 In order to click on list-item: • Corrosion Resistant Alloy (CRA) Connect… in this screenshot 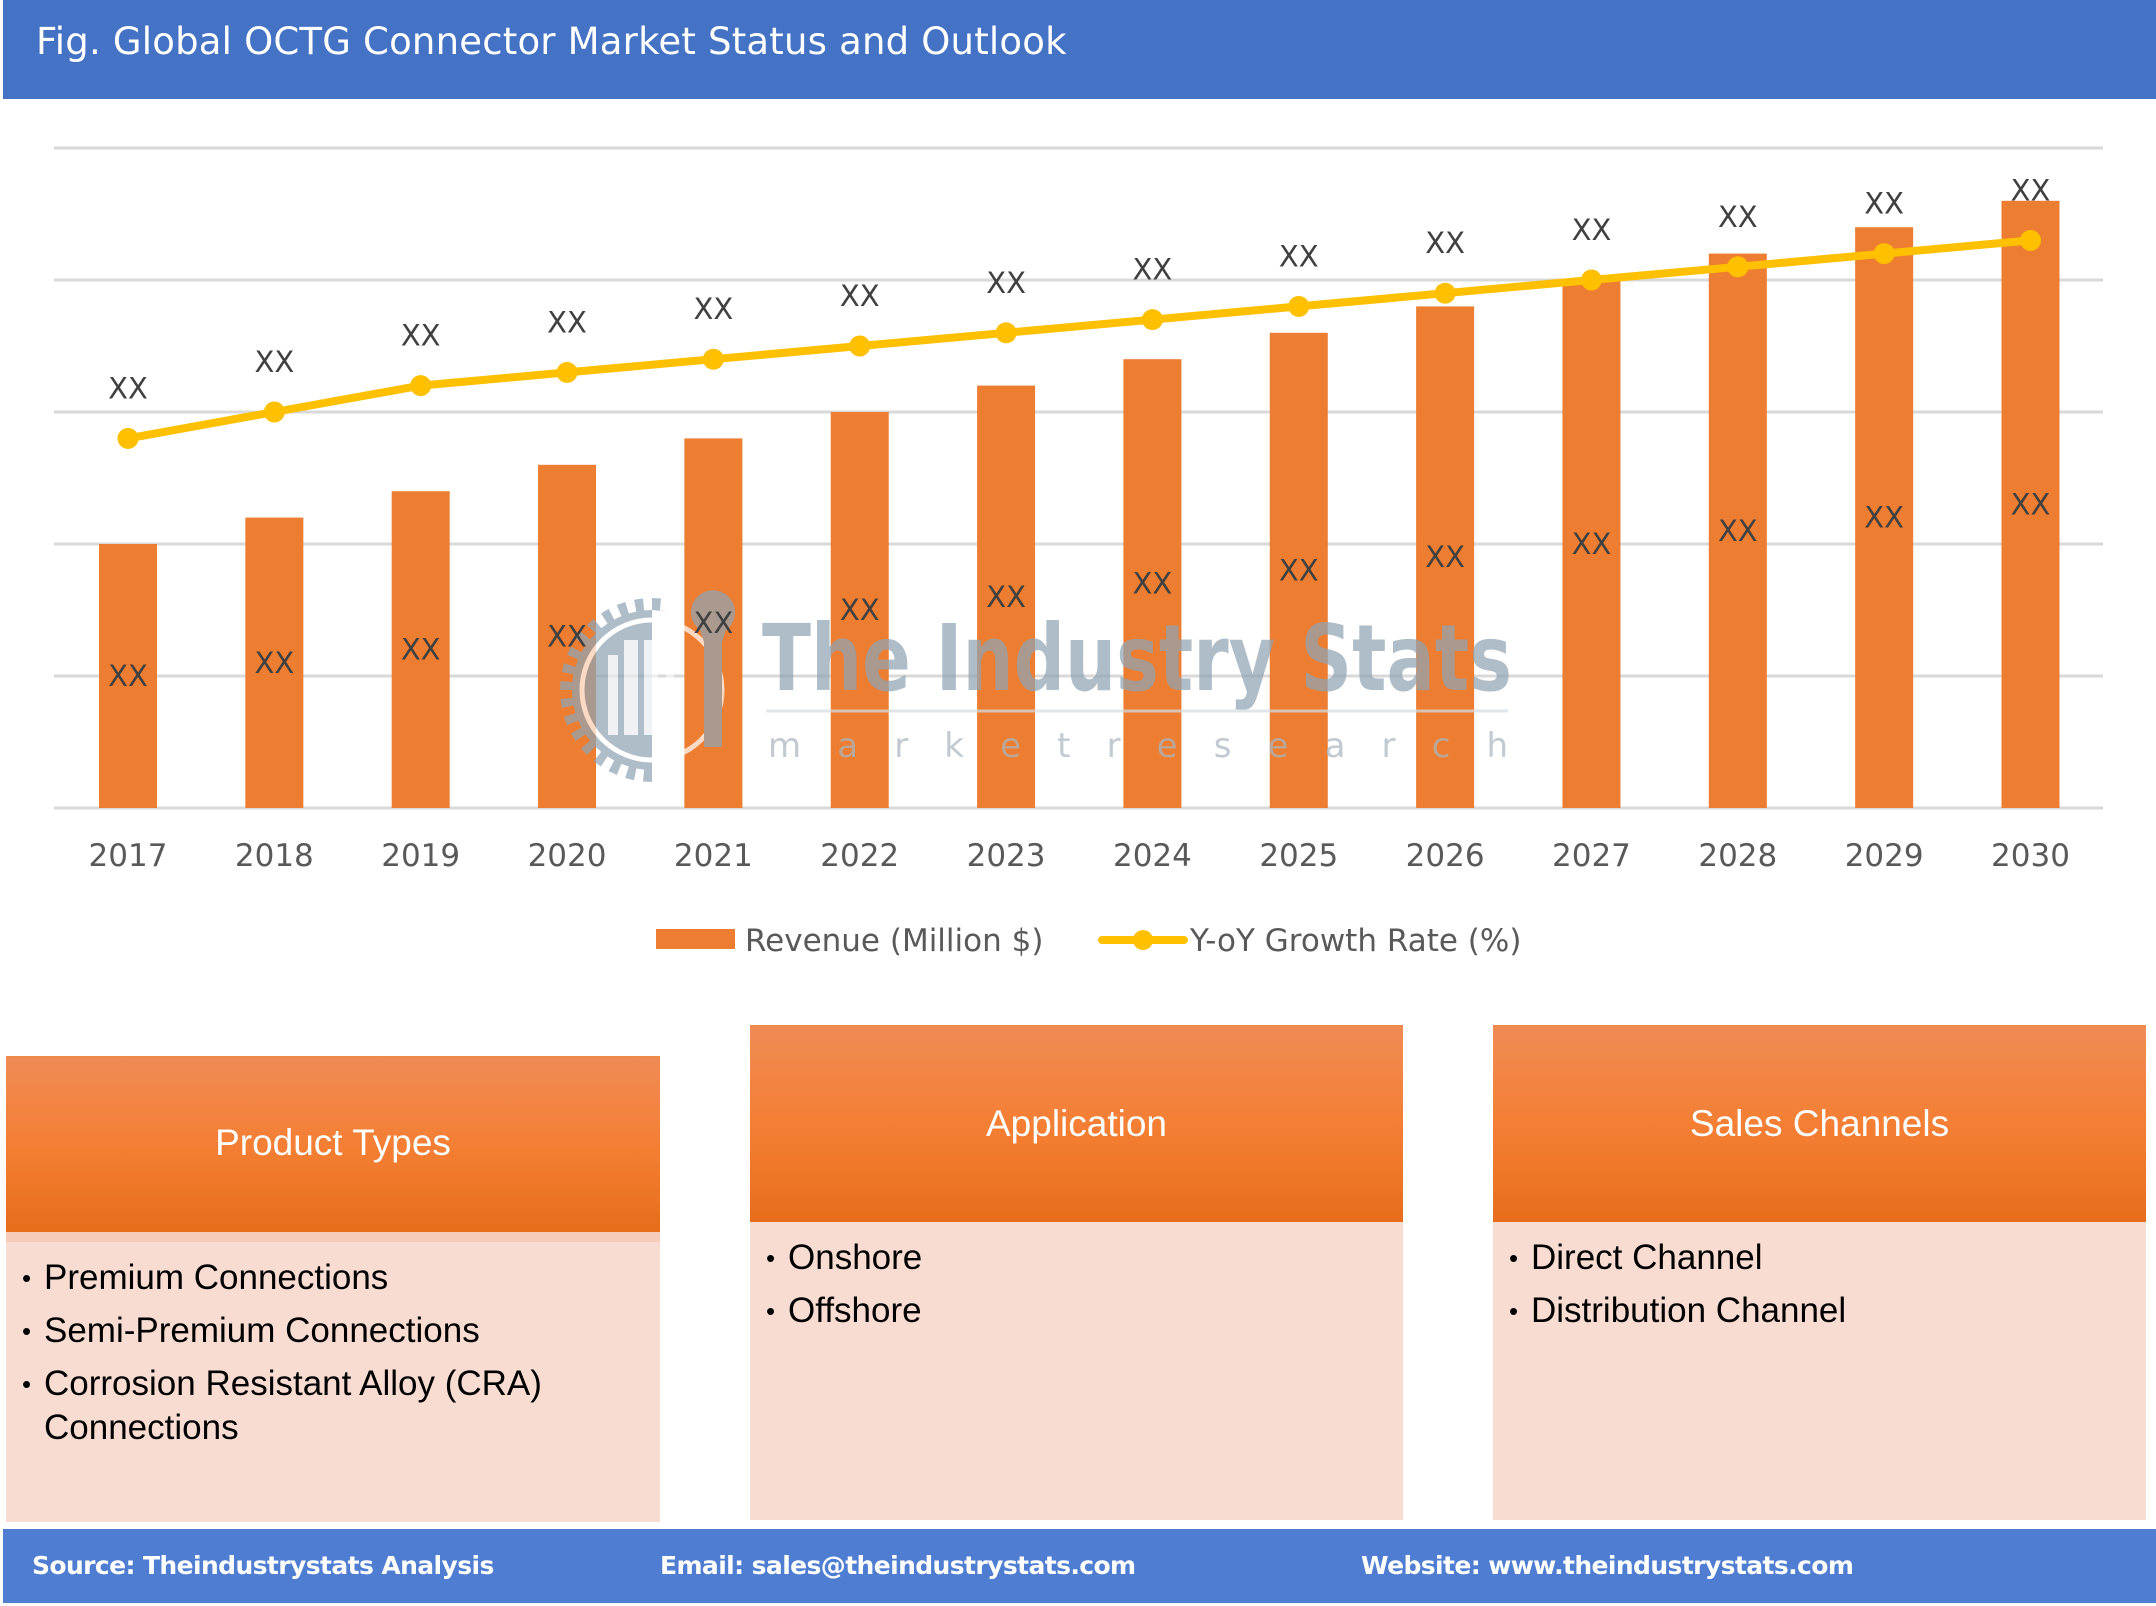, I will do `click(282, 1405)`.